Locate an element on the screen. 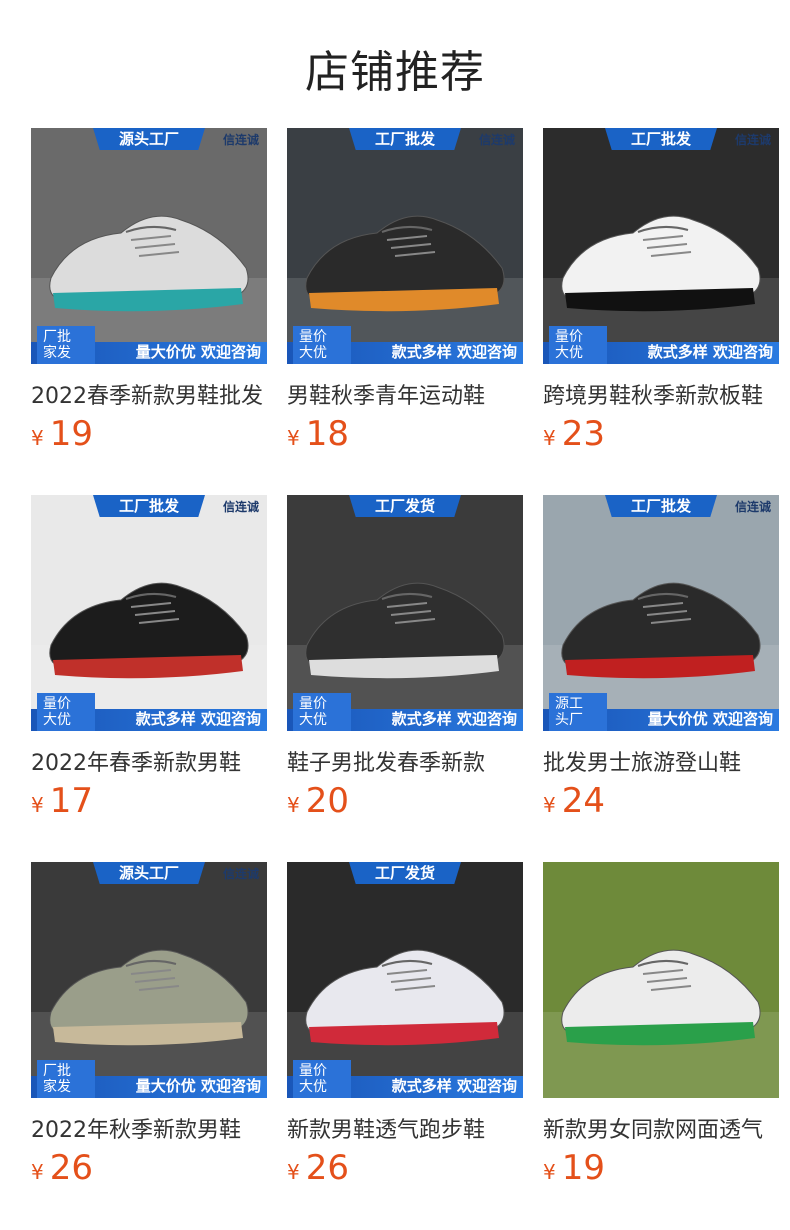 The height and width of the screenshot is (1230, 790). product-card: 工厂发货 款式多样 欢迎咨询 量价 大优 鞋子男批发春季新款 ¥20 is located at coordinates (405, 660).